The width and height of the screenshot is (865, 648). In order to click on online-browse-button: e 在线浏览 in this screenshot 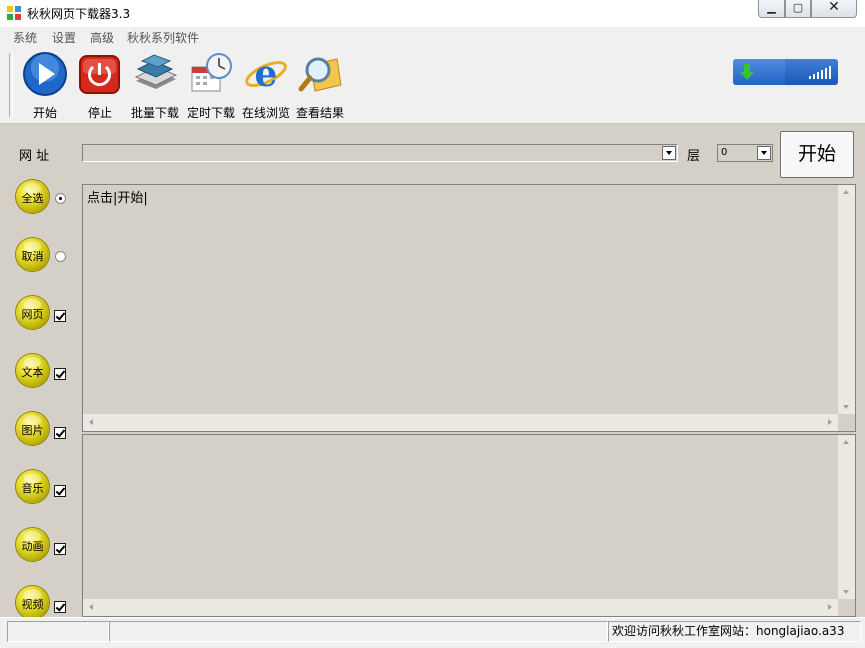, I will do `click(266, 86)`.